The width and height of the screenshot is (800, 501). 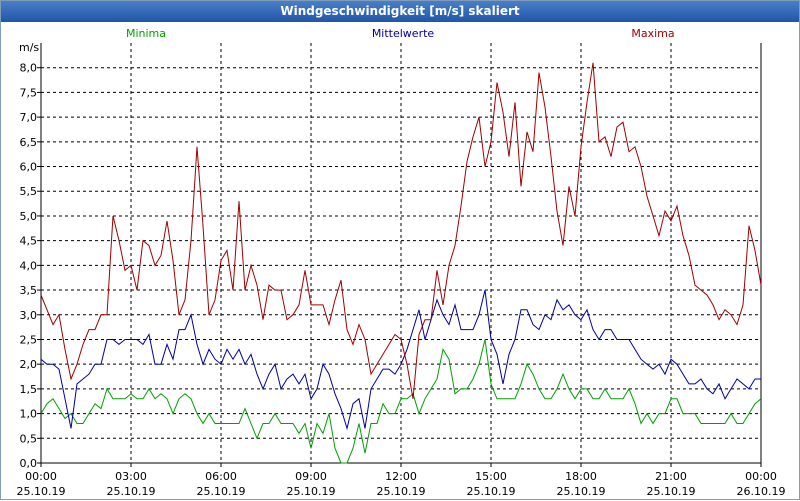 I want to click on x-tick-time: 18:00, so click(x=581, y=476).